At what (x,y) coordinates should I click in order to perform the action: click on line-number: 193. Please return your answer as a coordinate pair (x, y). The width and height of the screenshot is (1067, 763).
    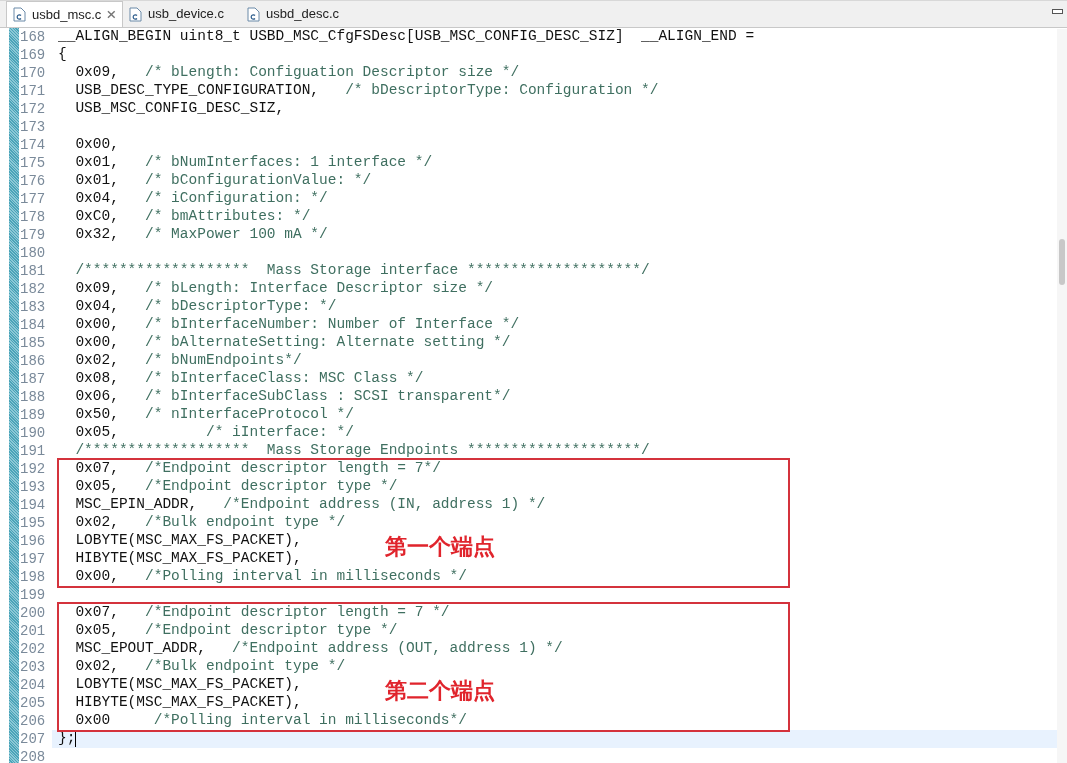
    Looking at the image, I should click on (33, 487).